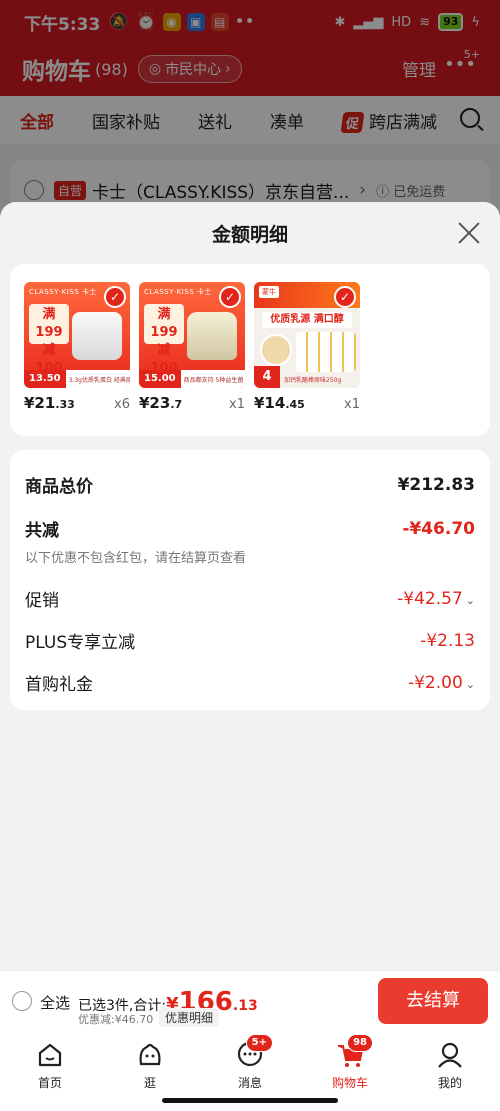  What do you see at coordinates (430, 598) in the screenshot?
I see `promo-amount: -¥42.57` at bounding box center [430, 598].